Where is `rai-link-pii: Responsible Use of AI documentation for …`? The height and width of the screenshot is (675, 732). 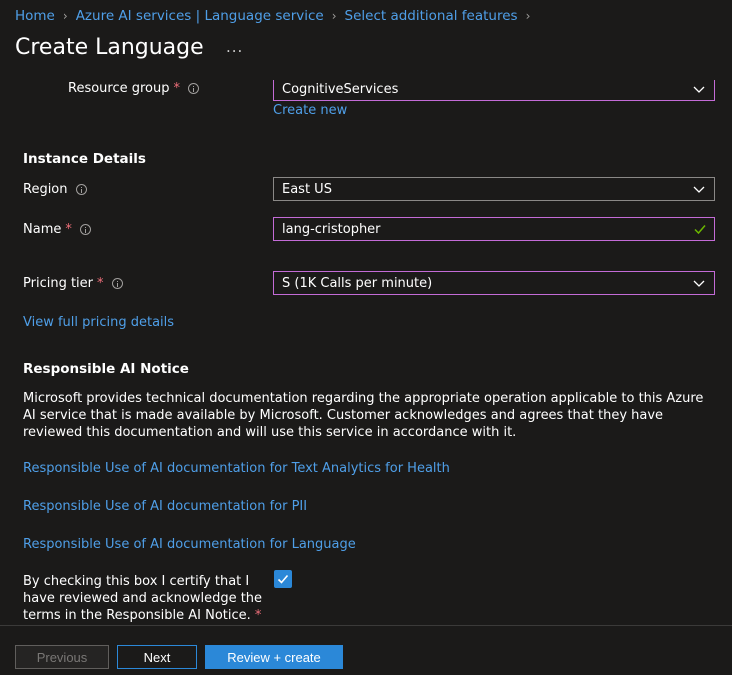
rai-link-pii: Responsible Use of AI documentation for … is located at coordinates (165, 506).